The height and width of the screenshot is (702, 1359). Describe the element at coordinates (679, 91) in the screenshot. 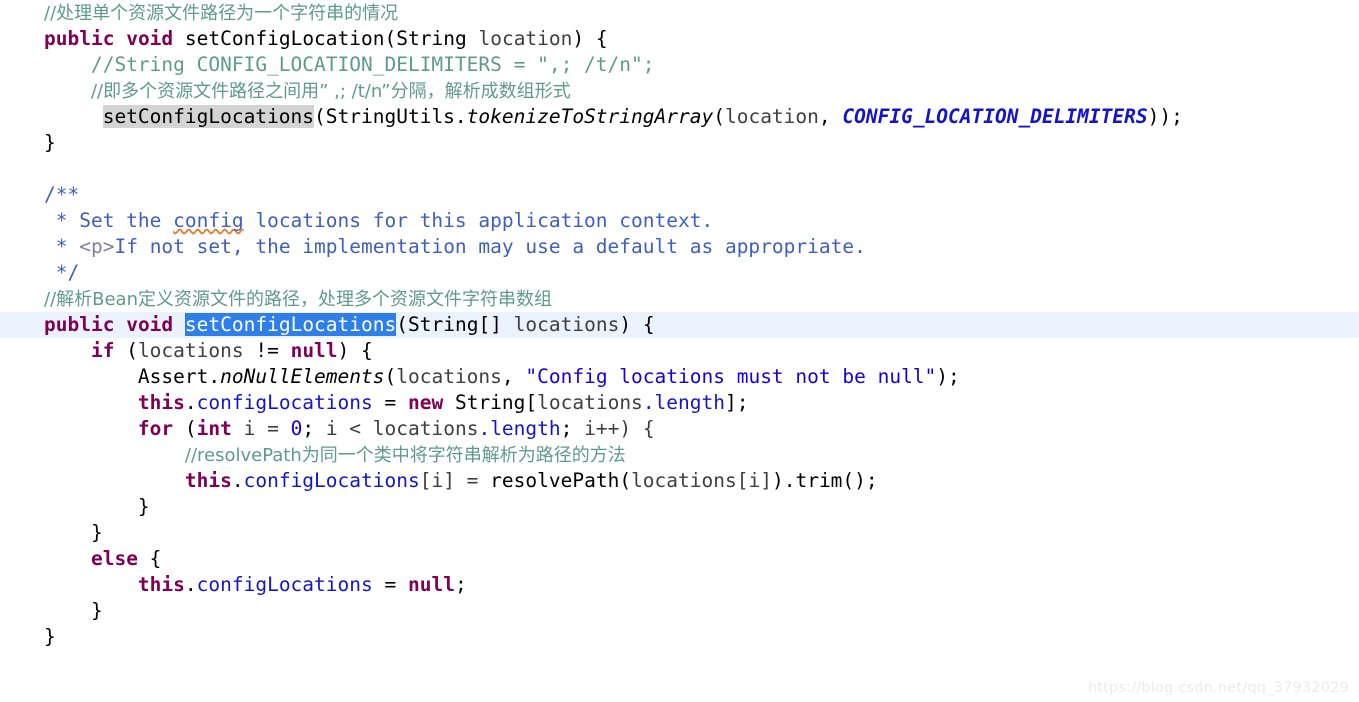

I see `code-line-4: //即多个资源文件路径之间用” ,; /t/n”分隔，解析成数组形式` at that location.